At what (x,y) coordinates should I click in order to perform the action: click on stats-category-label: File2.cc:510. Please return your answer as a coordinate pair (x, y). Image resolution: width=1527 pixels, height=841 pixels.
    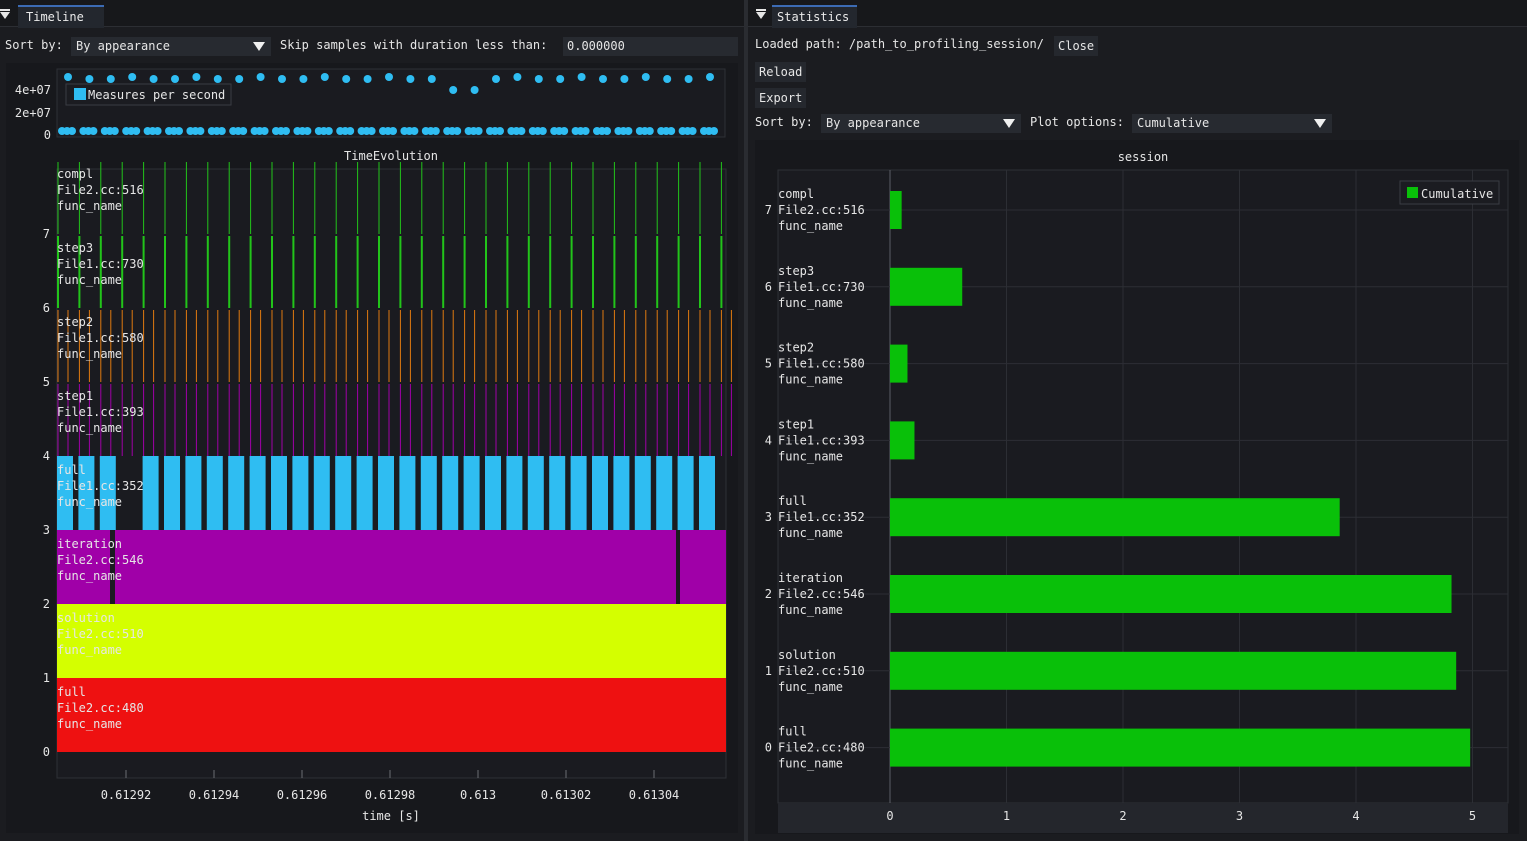
    Looking at the image, I should click on (821, 671).